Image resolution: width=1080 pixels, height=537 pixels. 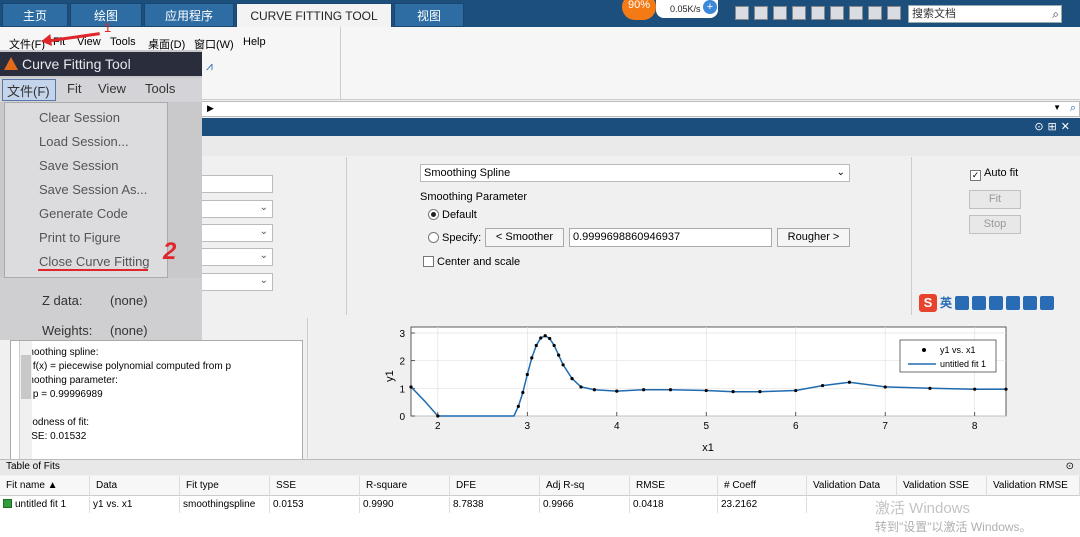 What do you see at coordinates (837, 13) in the screenshot?
I see `undo-icon` at bounding box center [837, 13].